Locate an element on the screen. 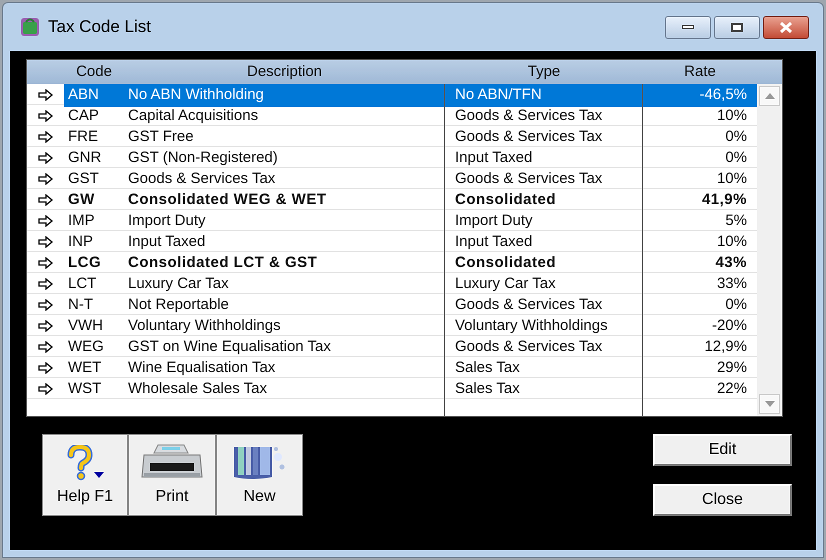 This screenshot has height=560, width=826. dialog-button: Close is located at coordinates (722, 500).